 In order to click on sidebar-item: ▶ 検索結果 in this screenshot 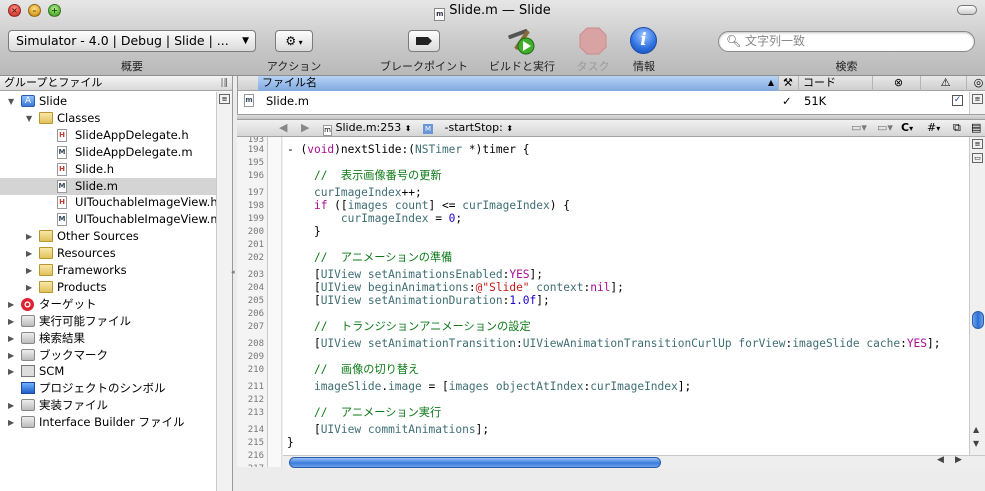, I will do `click(108, 338)`.